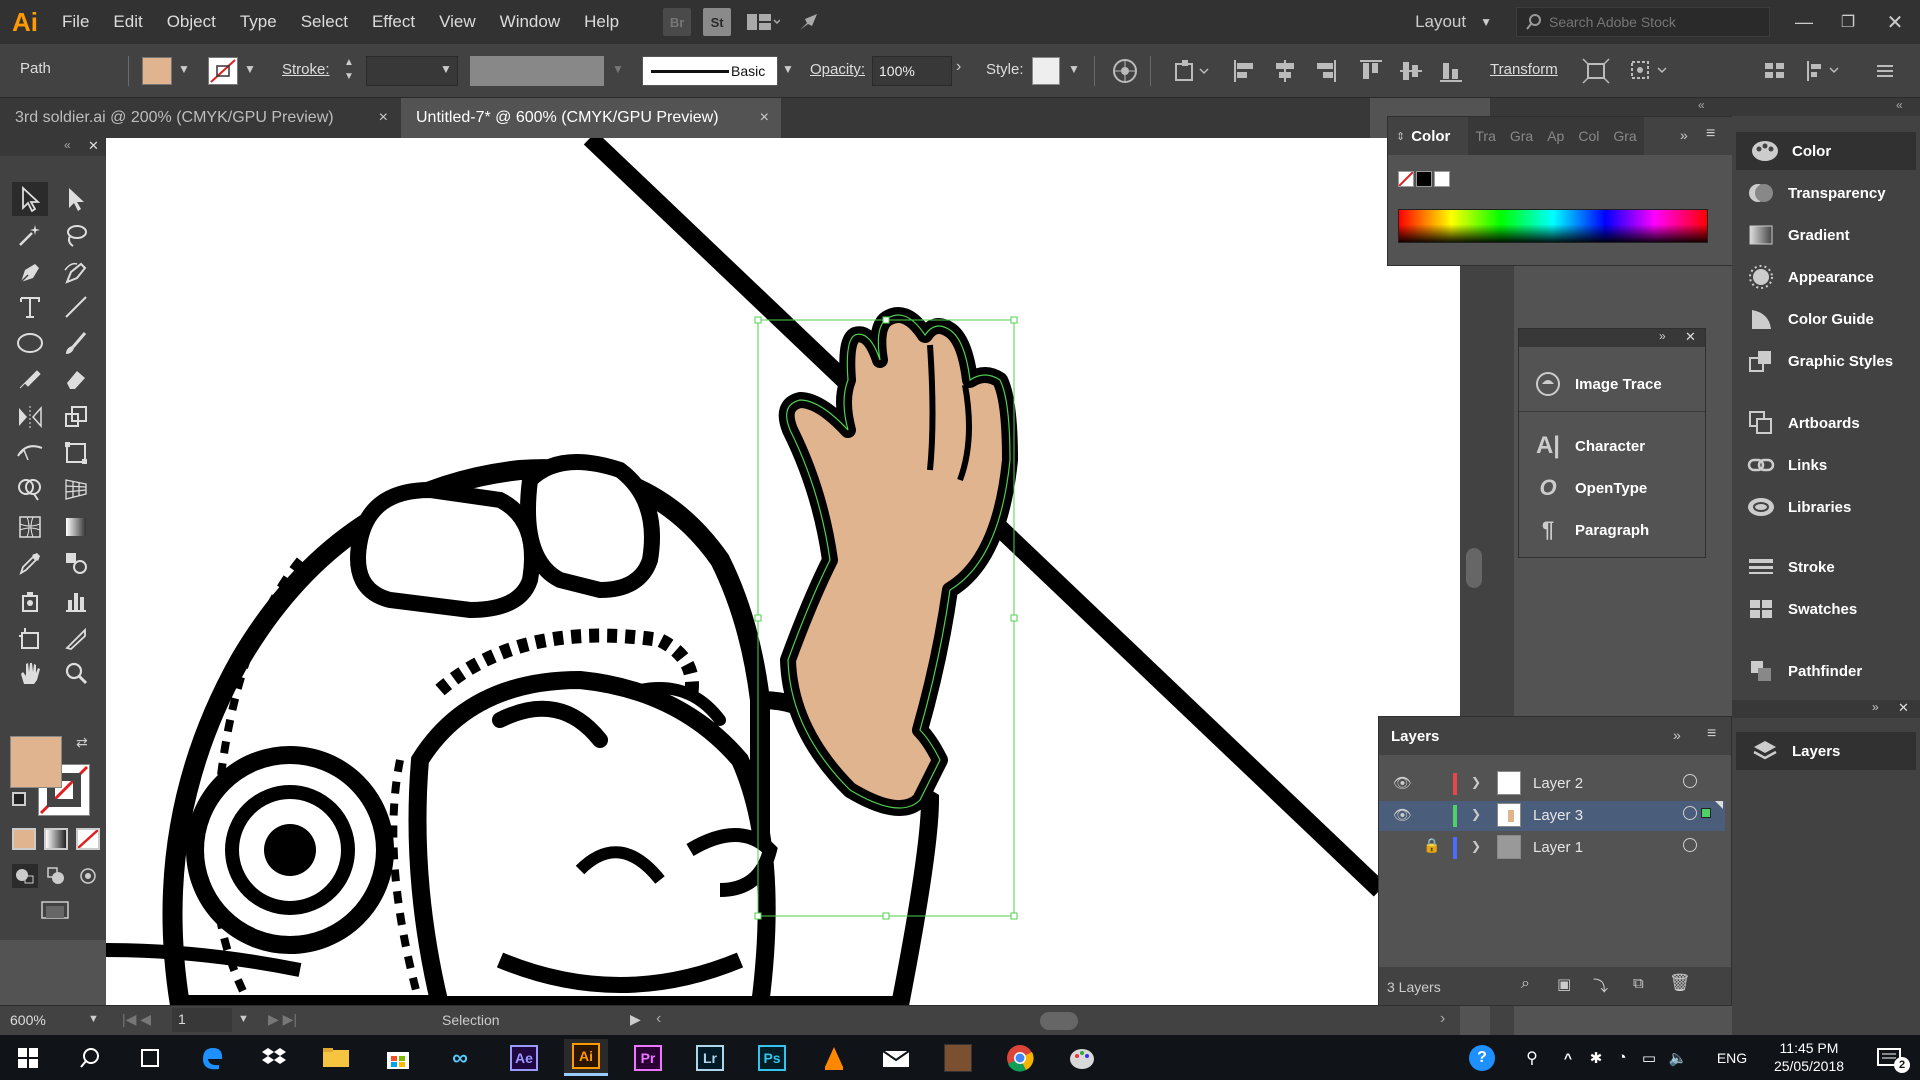 The image size is (1920, 1080). I want to click on stroke-weight-chevron-icon: ▼, so click(446, 69).